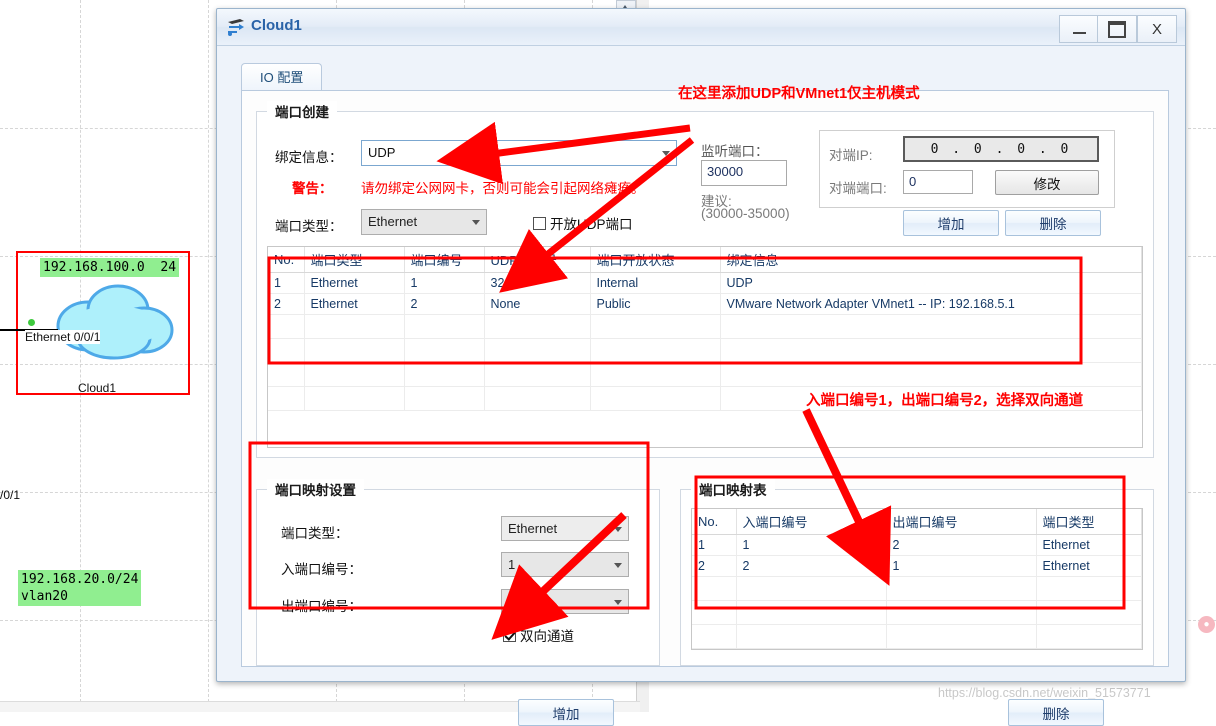 This screenshot has width=1216, height=726. I want to click on vlan20-ip-label: 192.168.20.0/24 vlan20, so click(80, 588).